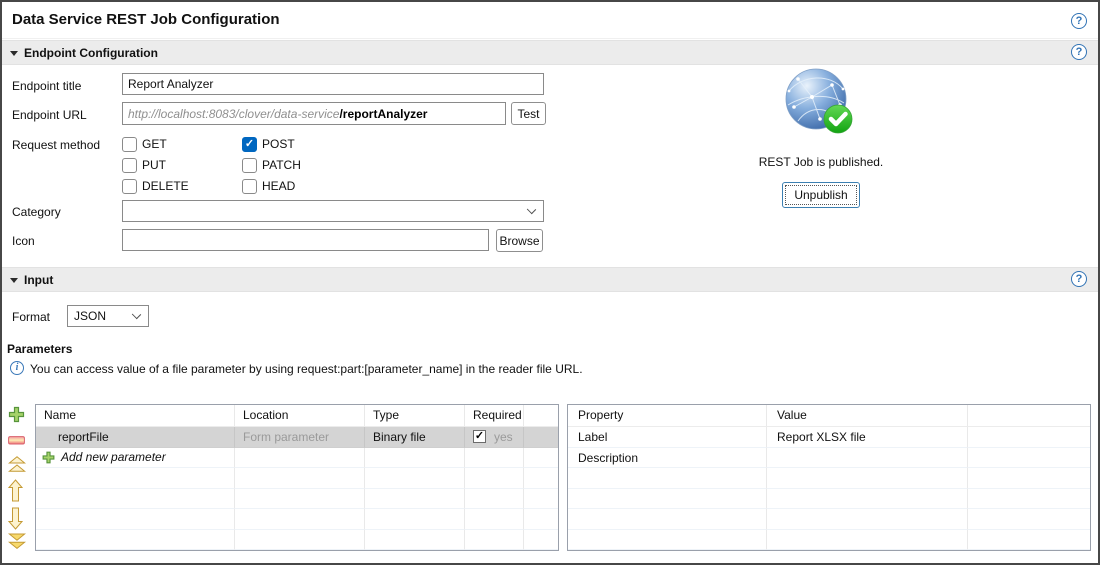 The height and width of the screenshot is (565, 1100). I want to click on section-header-input: Input, so click(550, 279).